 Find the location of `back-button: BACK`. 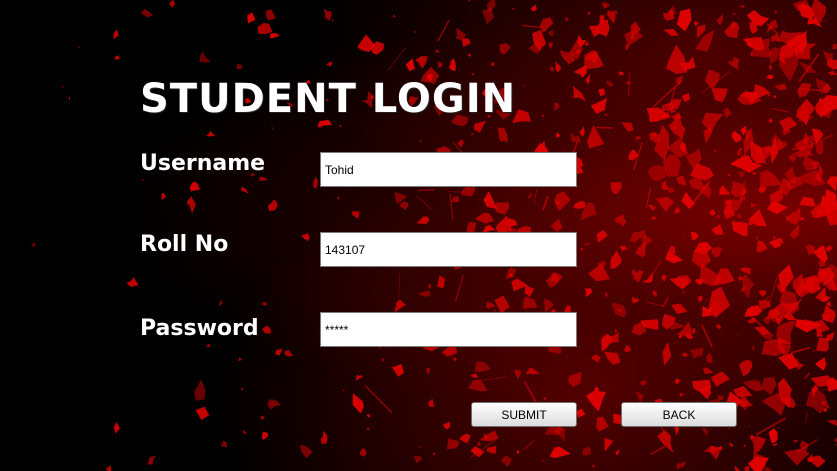

back-button: BACK is located at coordinates (679, 414).